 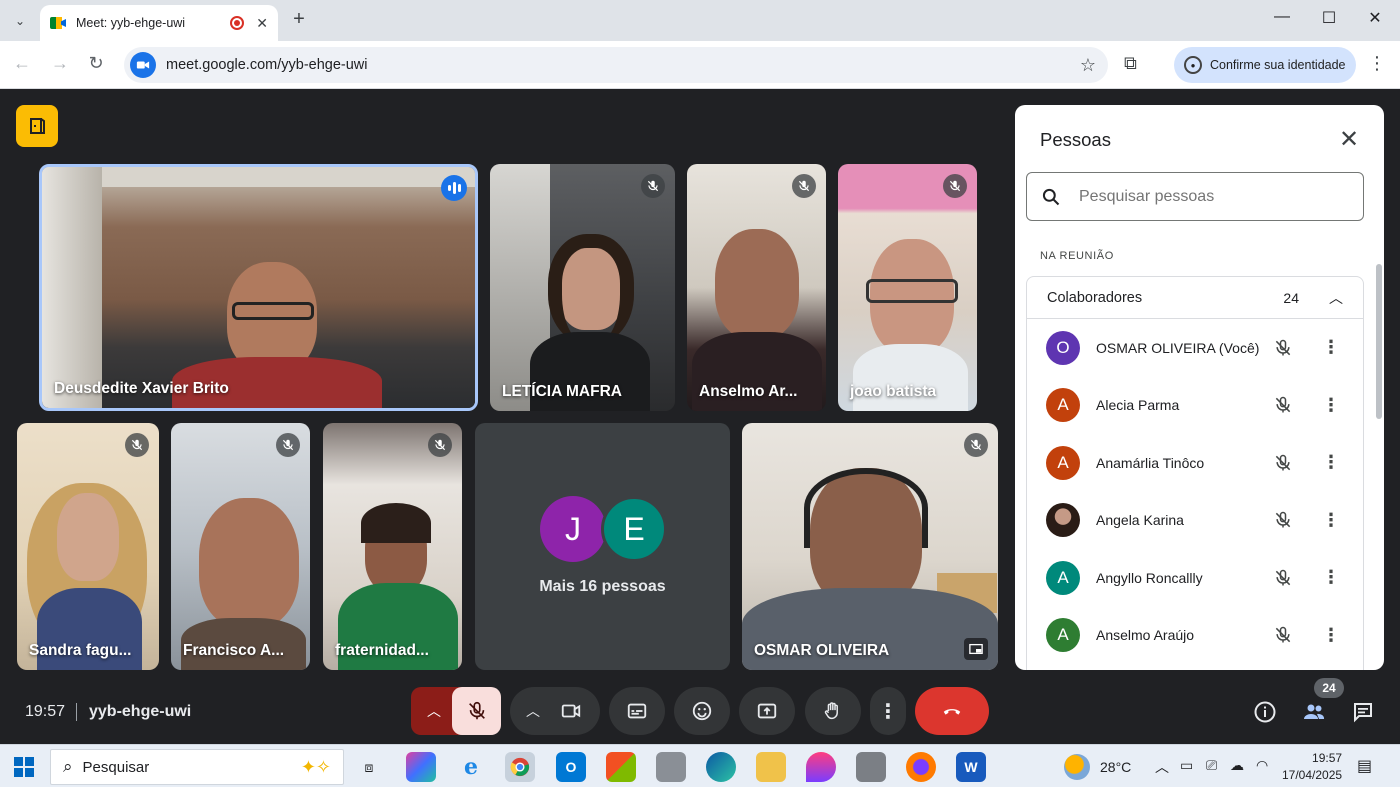 I want to click on hang-up-icon, so click(x=952, y=712).